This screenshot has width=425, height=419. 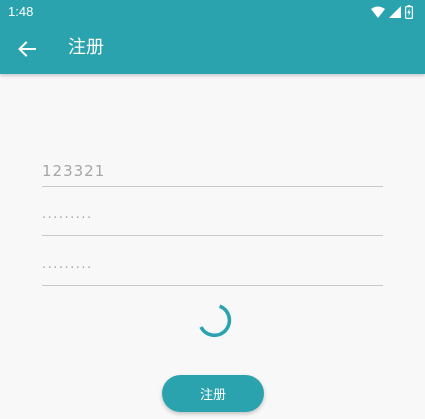 I want to click on confirm-password-mask: ·········, so click(x=67, y=268).